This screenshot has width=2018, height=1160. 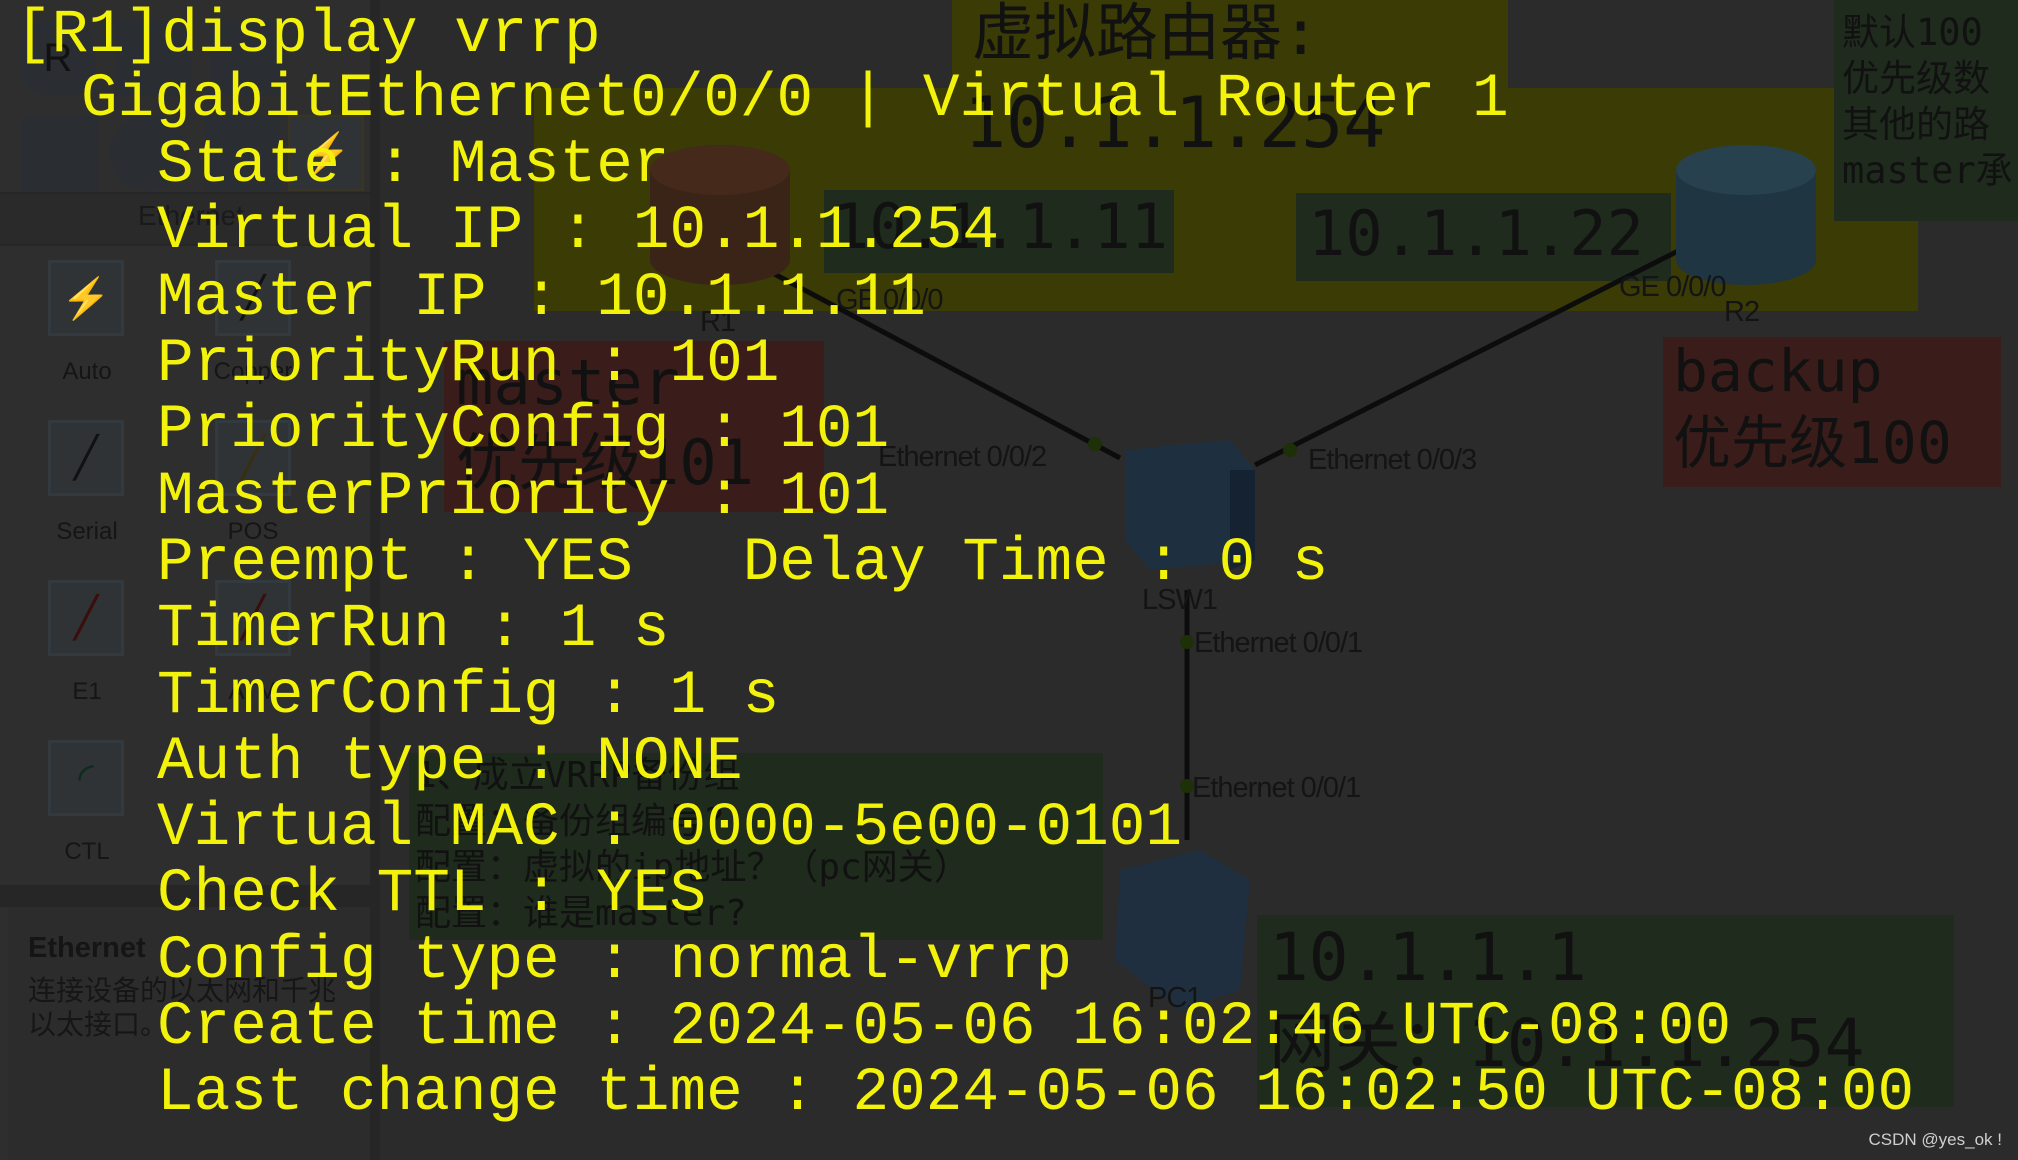 I want to click on terminal-line-state: State : Master, so click(x=413, y=165).